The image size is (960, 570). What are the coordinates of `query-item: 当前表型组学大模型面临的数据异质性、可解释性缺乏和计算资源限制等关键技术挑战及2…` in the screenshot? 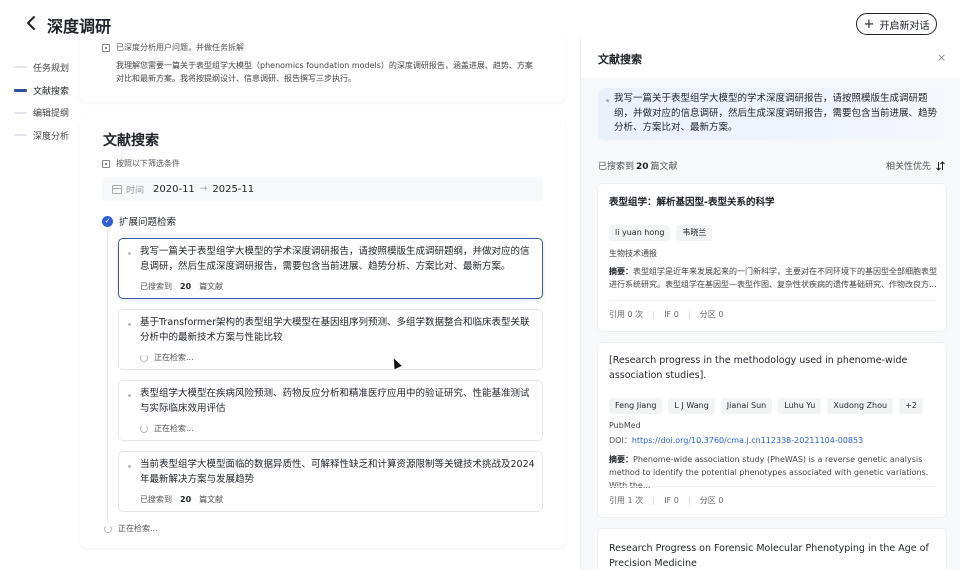 It's located at (330, 481).